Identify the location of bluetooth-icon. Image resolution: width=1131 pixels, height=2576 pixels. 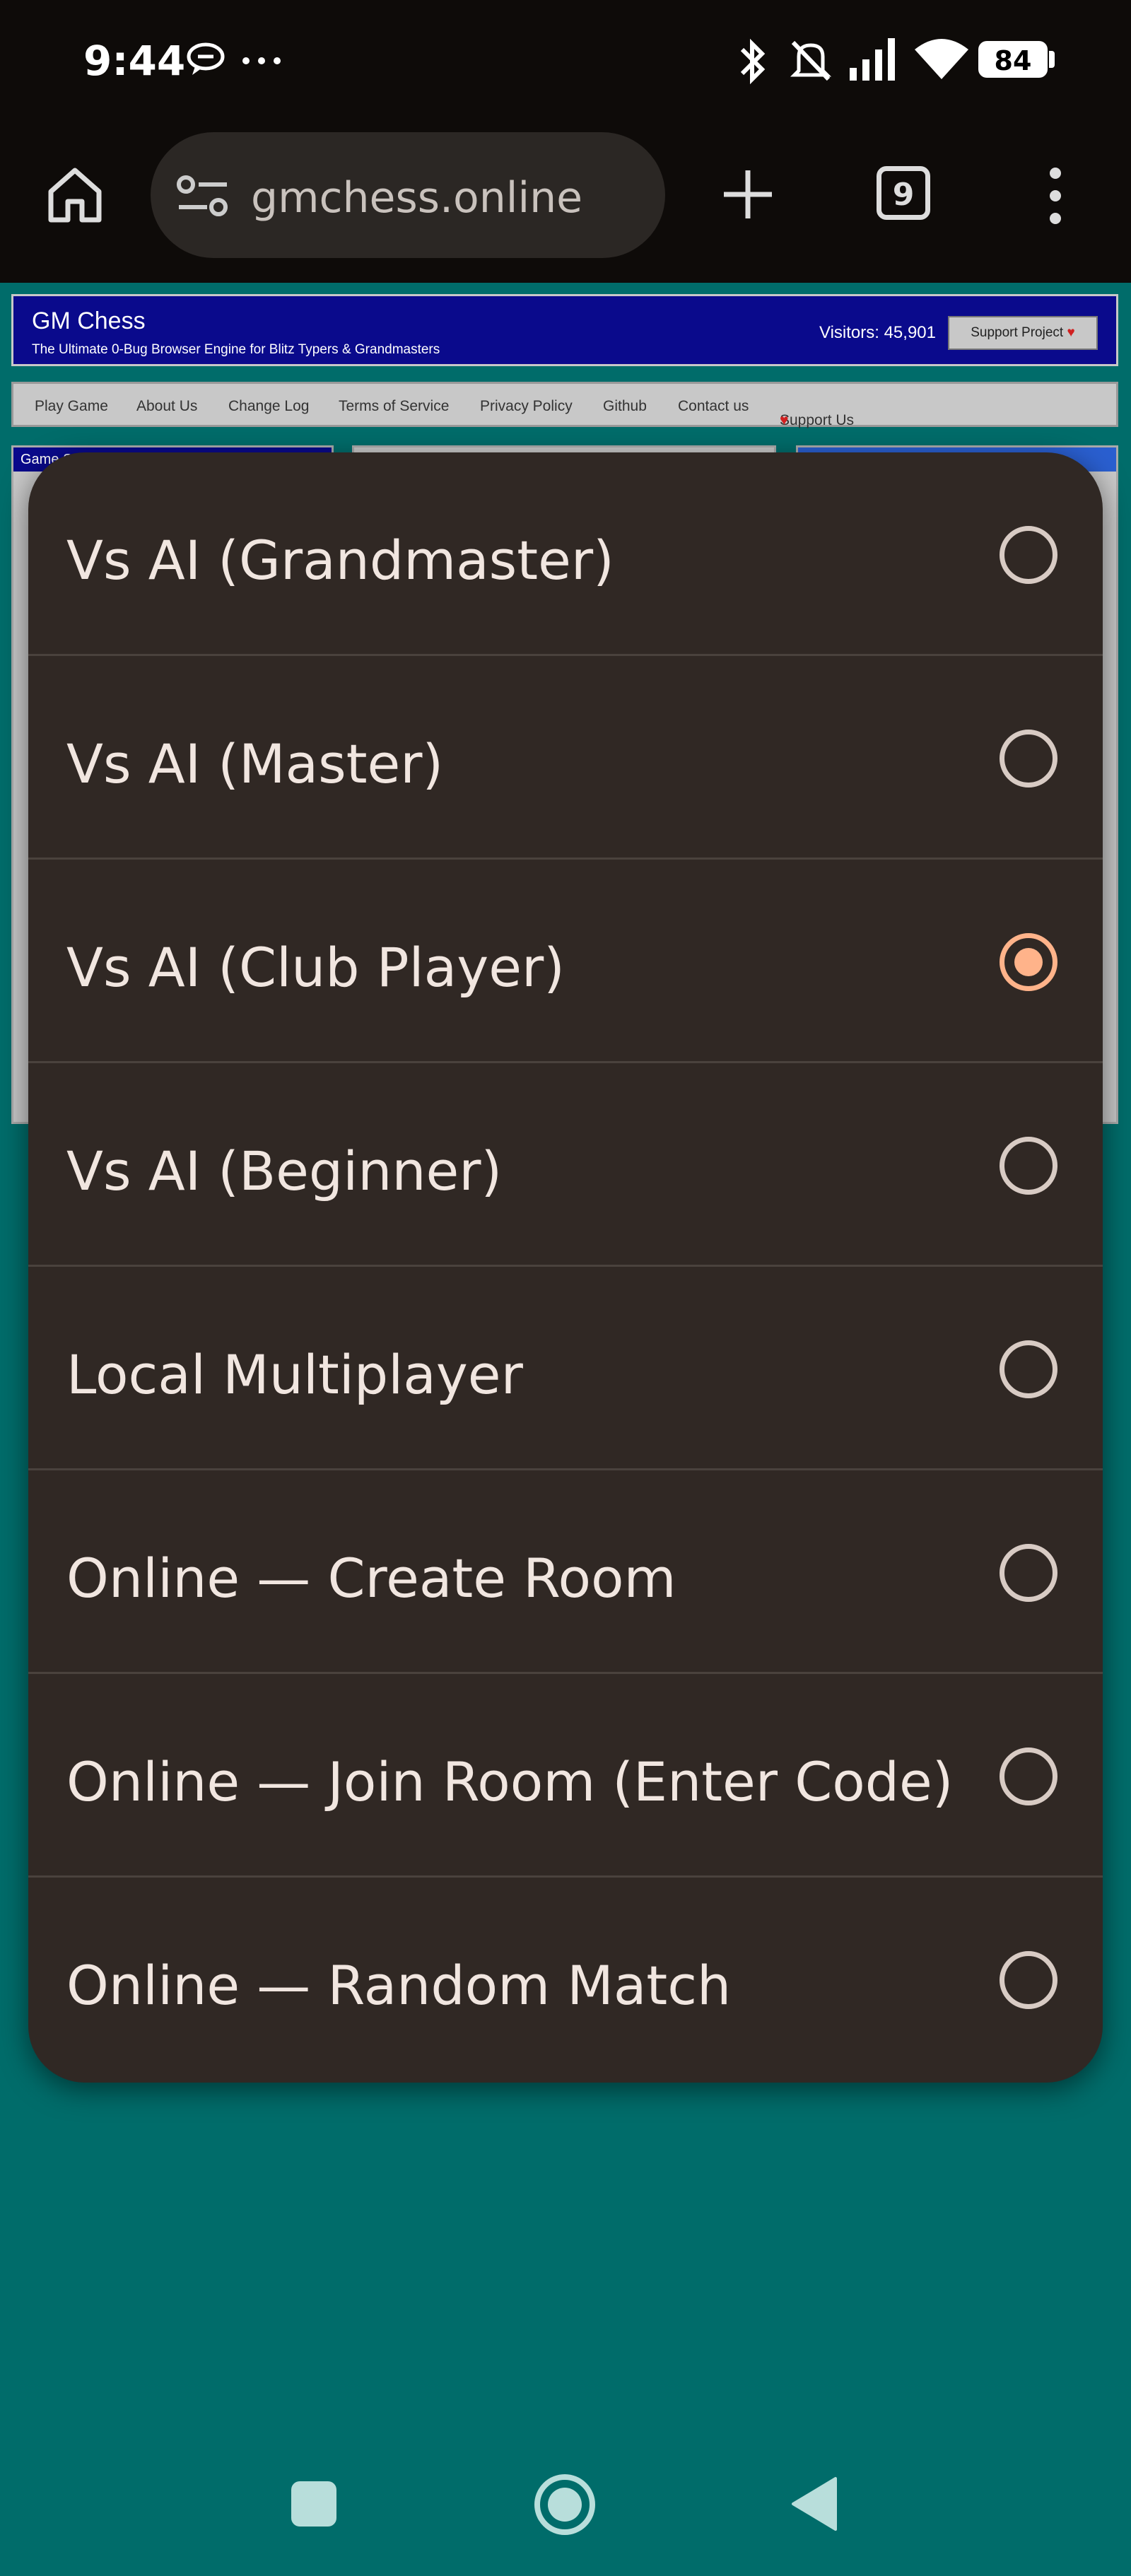
(753, 62).